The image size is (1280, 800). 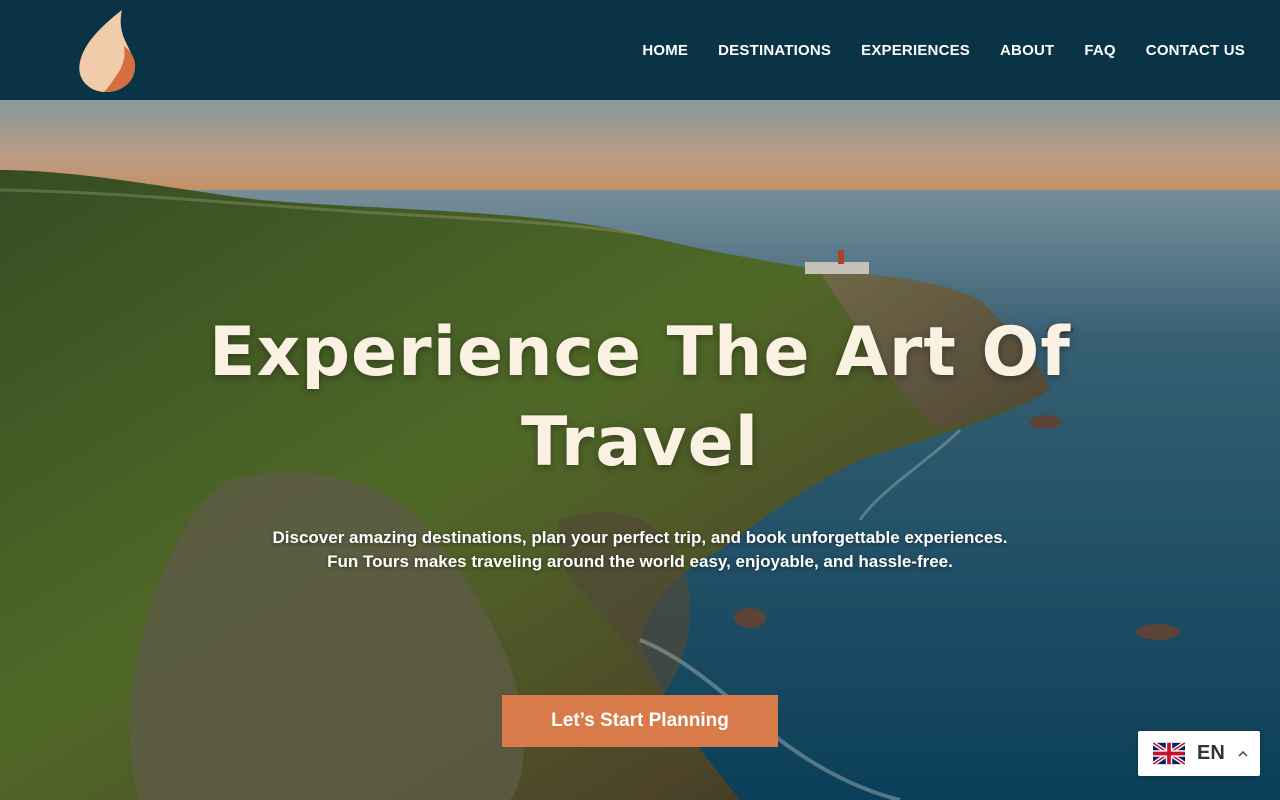 I want to click on hero-title-line-2: Travel, so click(x=640, y=442).